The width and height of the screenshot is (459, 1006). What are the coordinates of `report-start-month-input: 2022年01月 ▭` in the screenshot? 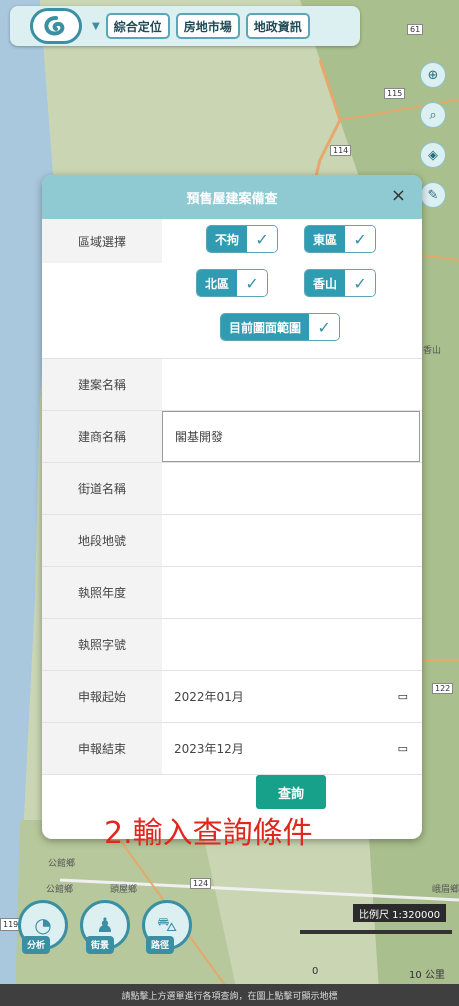 It's located at (292, 696).